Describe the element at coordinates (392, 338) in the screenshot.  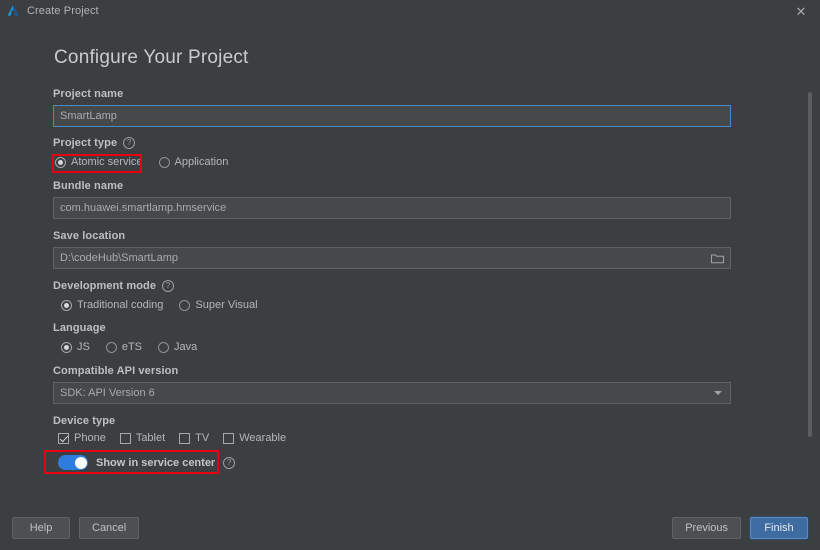
I see `field-language: Language JS eTS Java` at that location.